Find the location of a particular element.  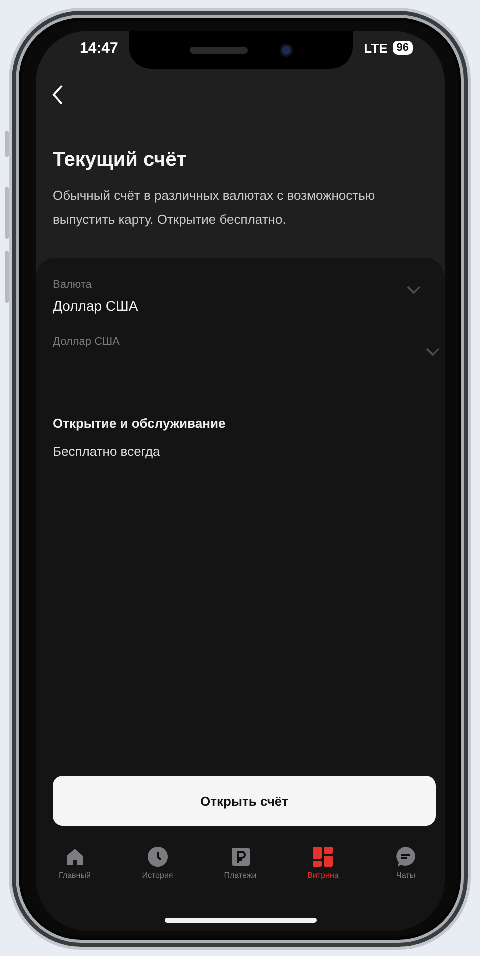

page-description: Обычный счёт в различных валютах с возможностью выпустить карту. Открытие бесплатно. is located at coordinates (214, 208).